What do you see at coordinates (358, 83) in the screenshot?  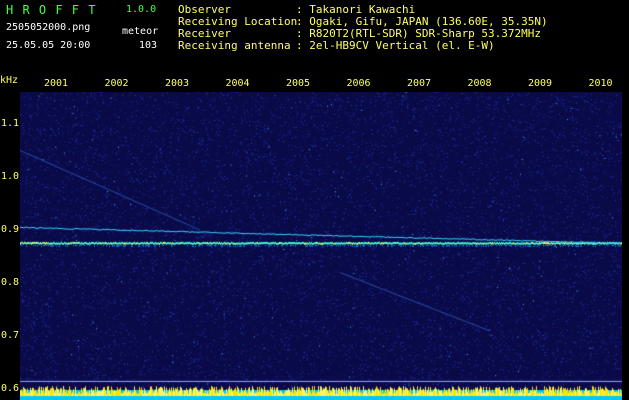 I see `time-label: 2006` at bounding box center [358, 83].